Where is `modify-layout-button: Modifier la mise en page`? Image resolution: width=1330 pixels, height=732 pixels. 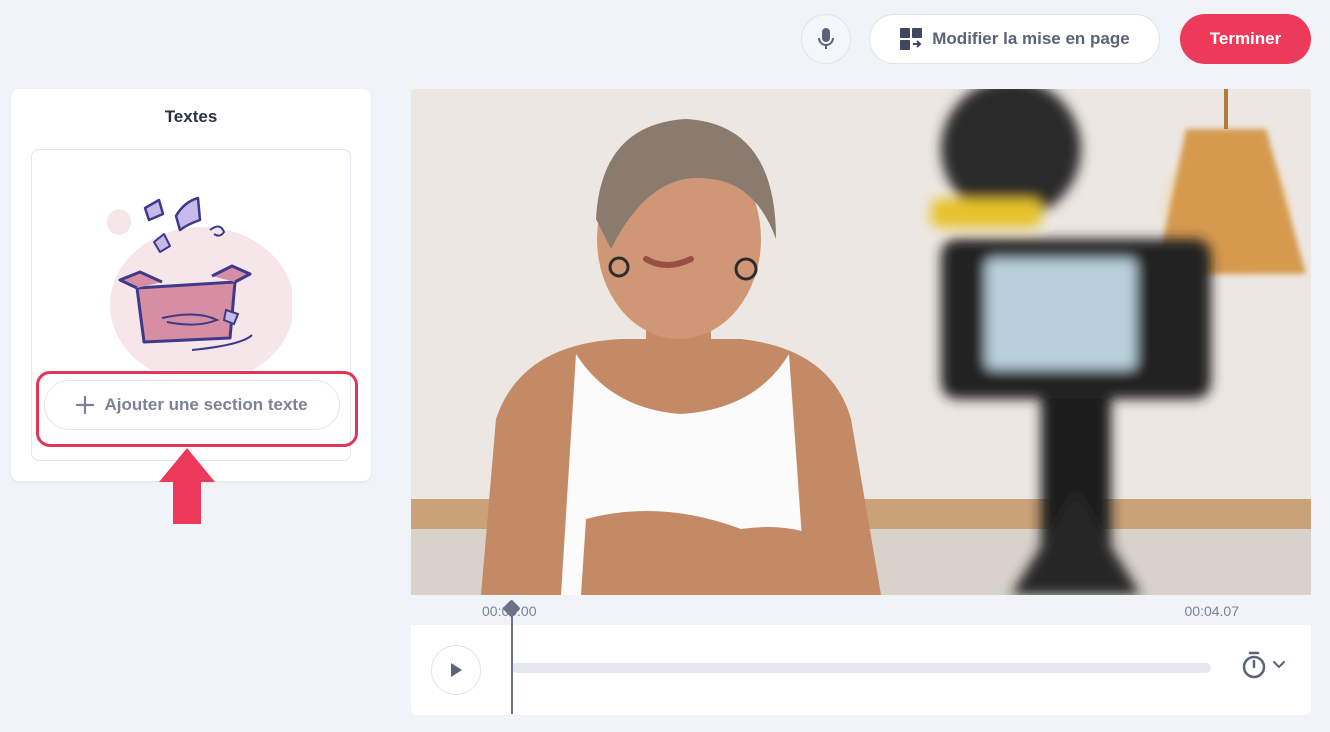
modify-layout-button: Modifier la mise en page is located at coordinates (1014, 39).